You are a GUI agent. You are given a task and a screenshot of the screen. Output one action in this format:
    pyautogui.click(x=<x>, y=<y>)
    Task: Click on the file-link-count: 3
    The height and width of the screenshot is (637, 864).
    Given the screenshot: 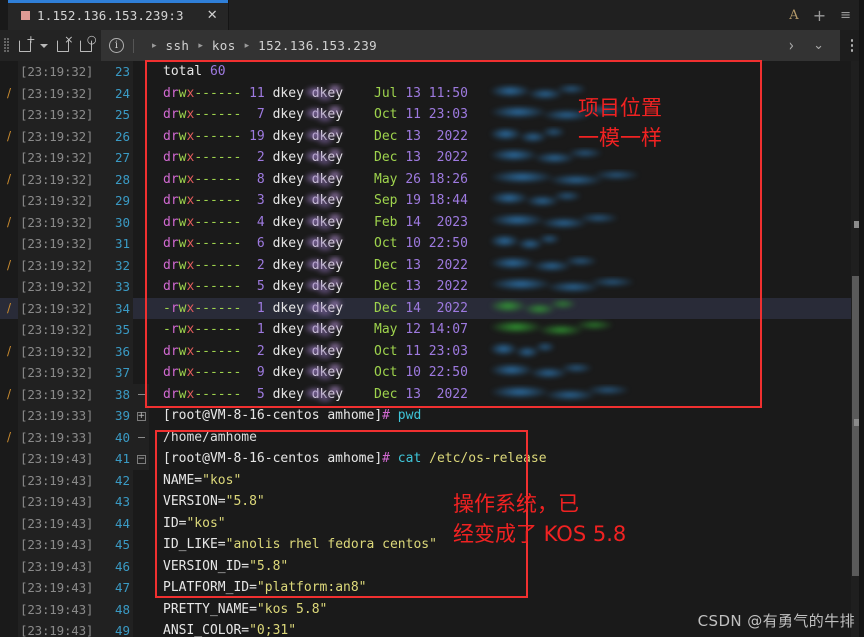 What is the action you would take?
    pyautogui.click(x=253, y=200)
    